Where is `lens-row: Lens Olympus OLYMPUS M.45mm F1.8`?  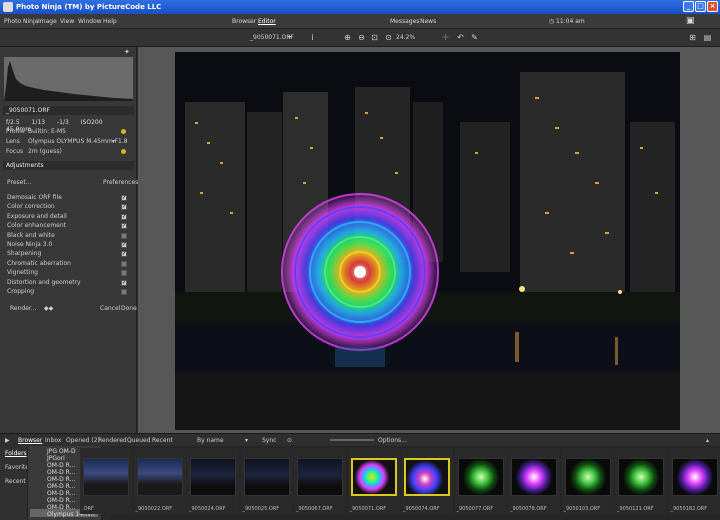 lens-row: Lens Olympus OLYMPUS M.45mm F1.8 is located at coordinates (67, 141).